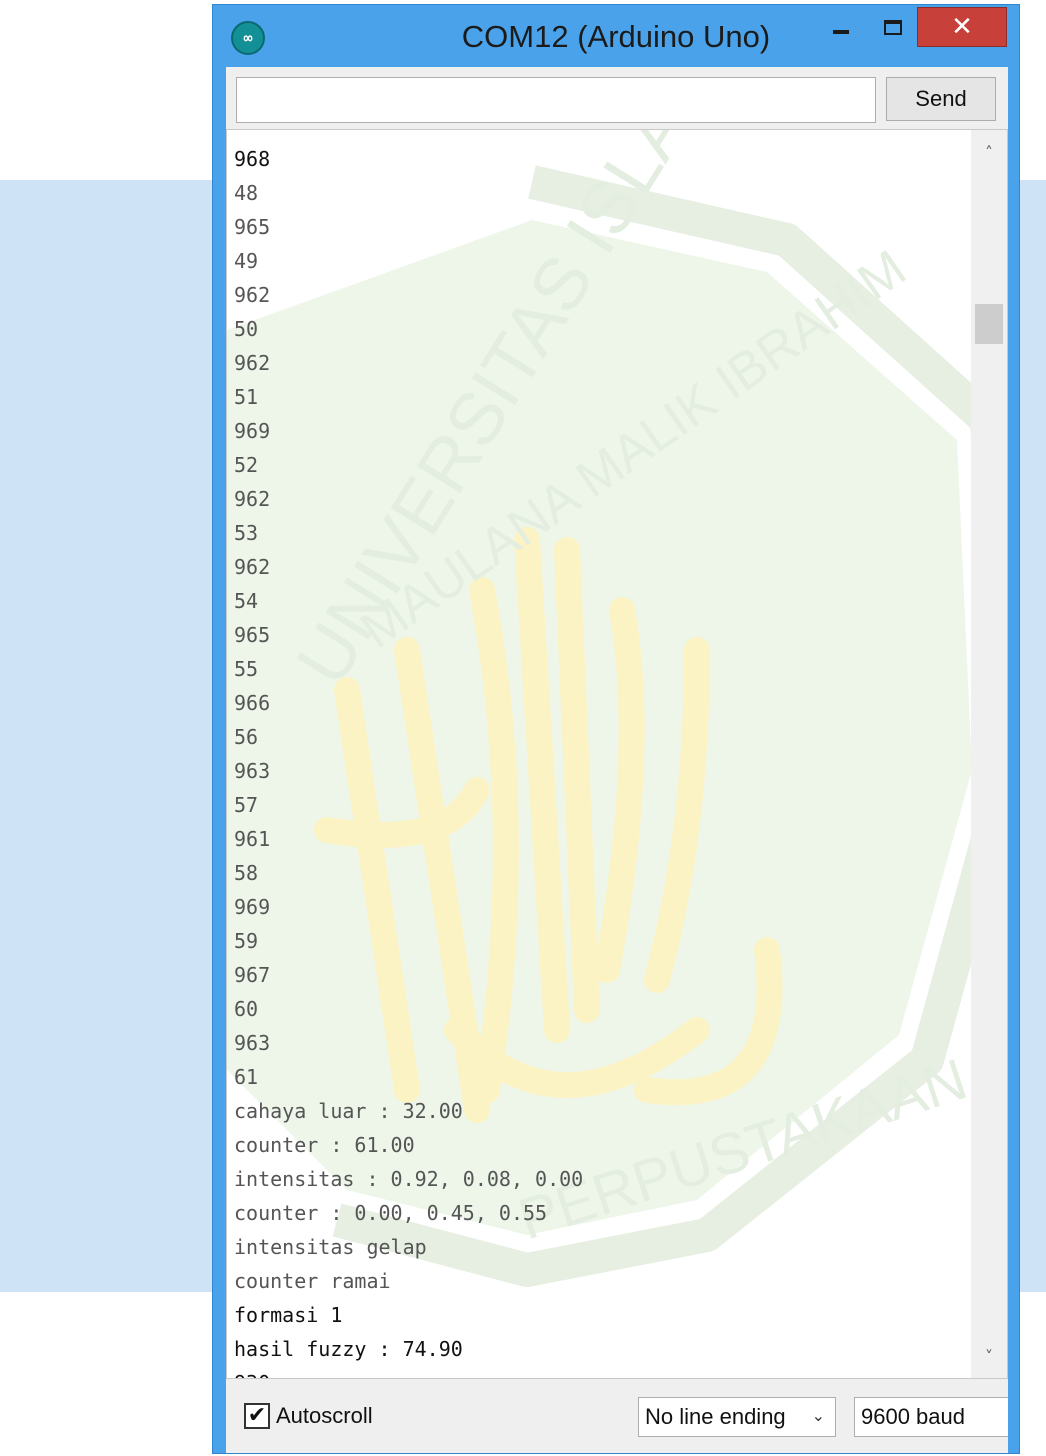  Describe the element at coordinates (989, 754) in the screenshot. I see `vertical-scrollbar: ˄ ˅` at that location.